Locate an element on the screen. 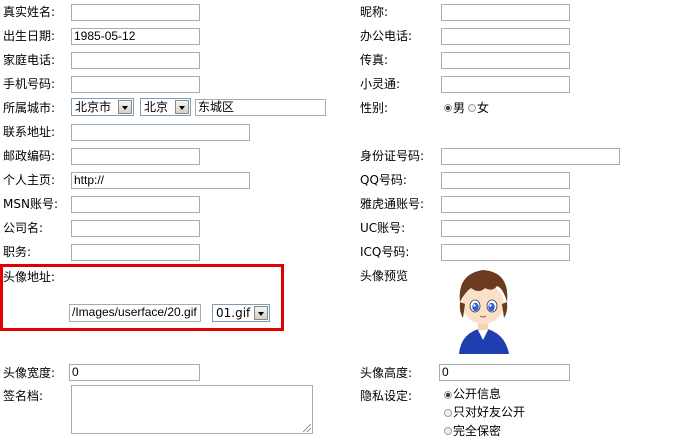 The height and width of the screenshot is (448, 690). phs-label: 小灵通: is located at coordinates (380, 84).